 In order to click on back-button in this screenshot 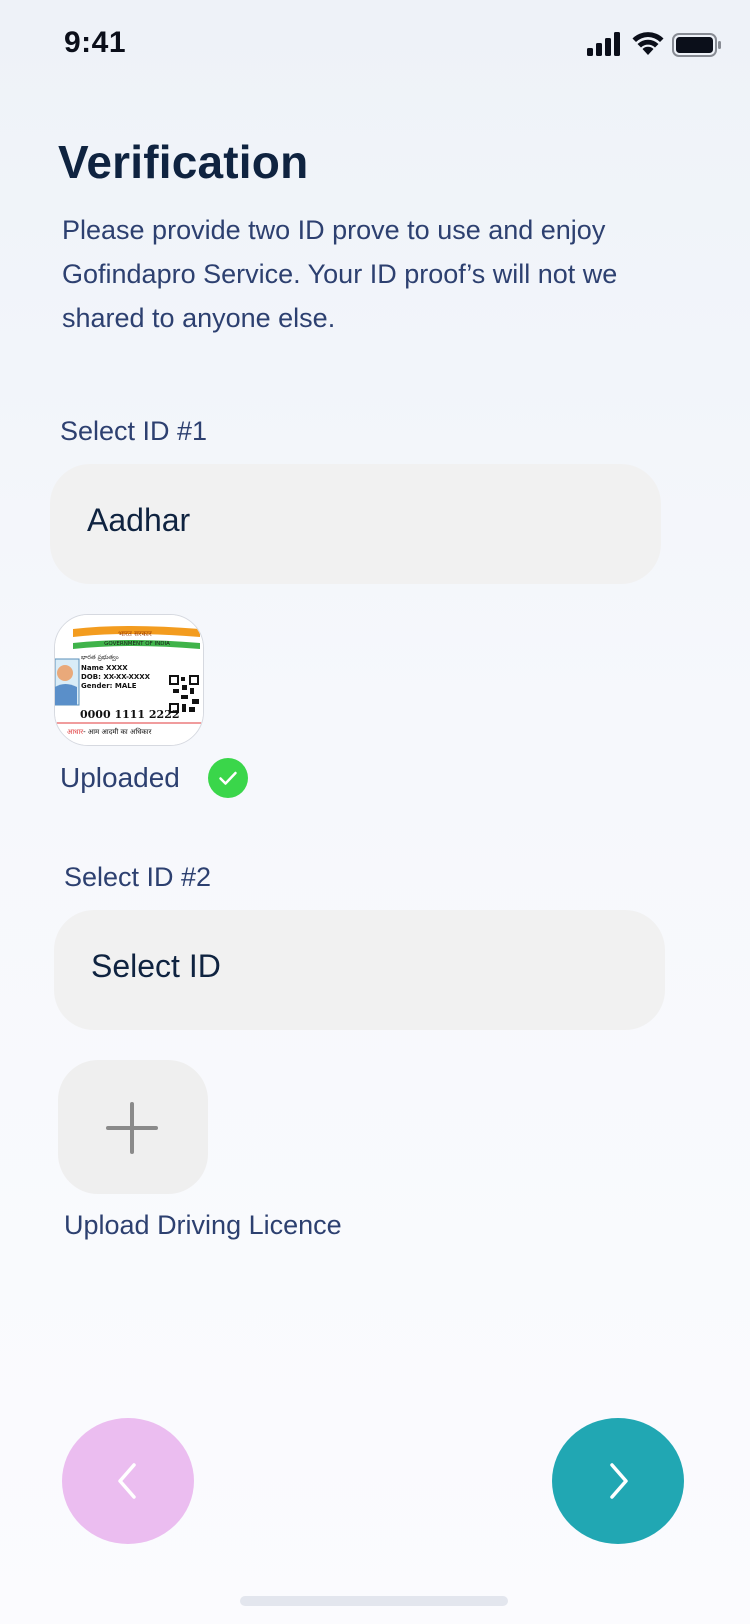, I will do `click(128, 1481)`.